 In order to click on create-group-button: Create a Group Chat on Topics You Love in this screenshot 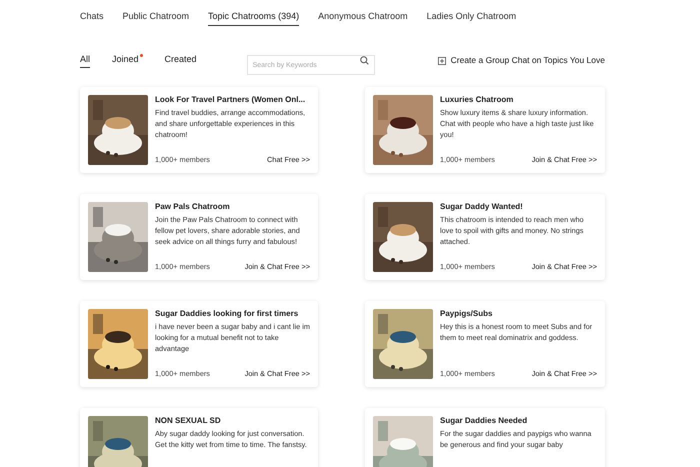, I will do `click(521, 60)`.